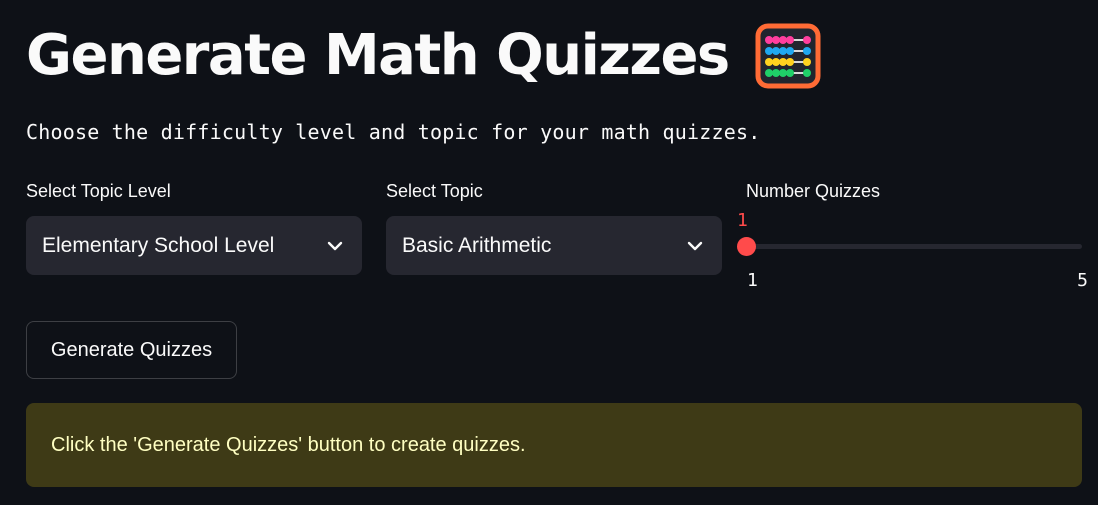 The height and width of the screenshot is (505, 1098). Describe the element at coordinates (912, 250) in the screenshot. I see `number-quizzes-slider: 1 1 5` at that location.